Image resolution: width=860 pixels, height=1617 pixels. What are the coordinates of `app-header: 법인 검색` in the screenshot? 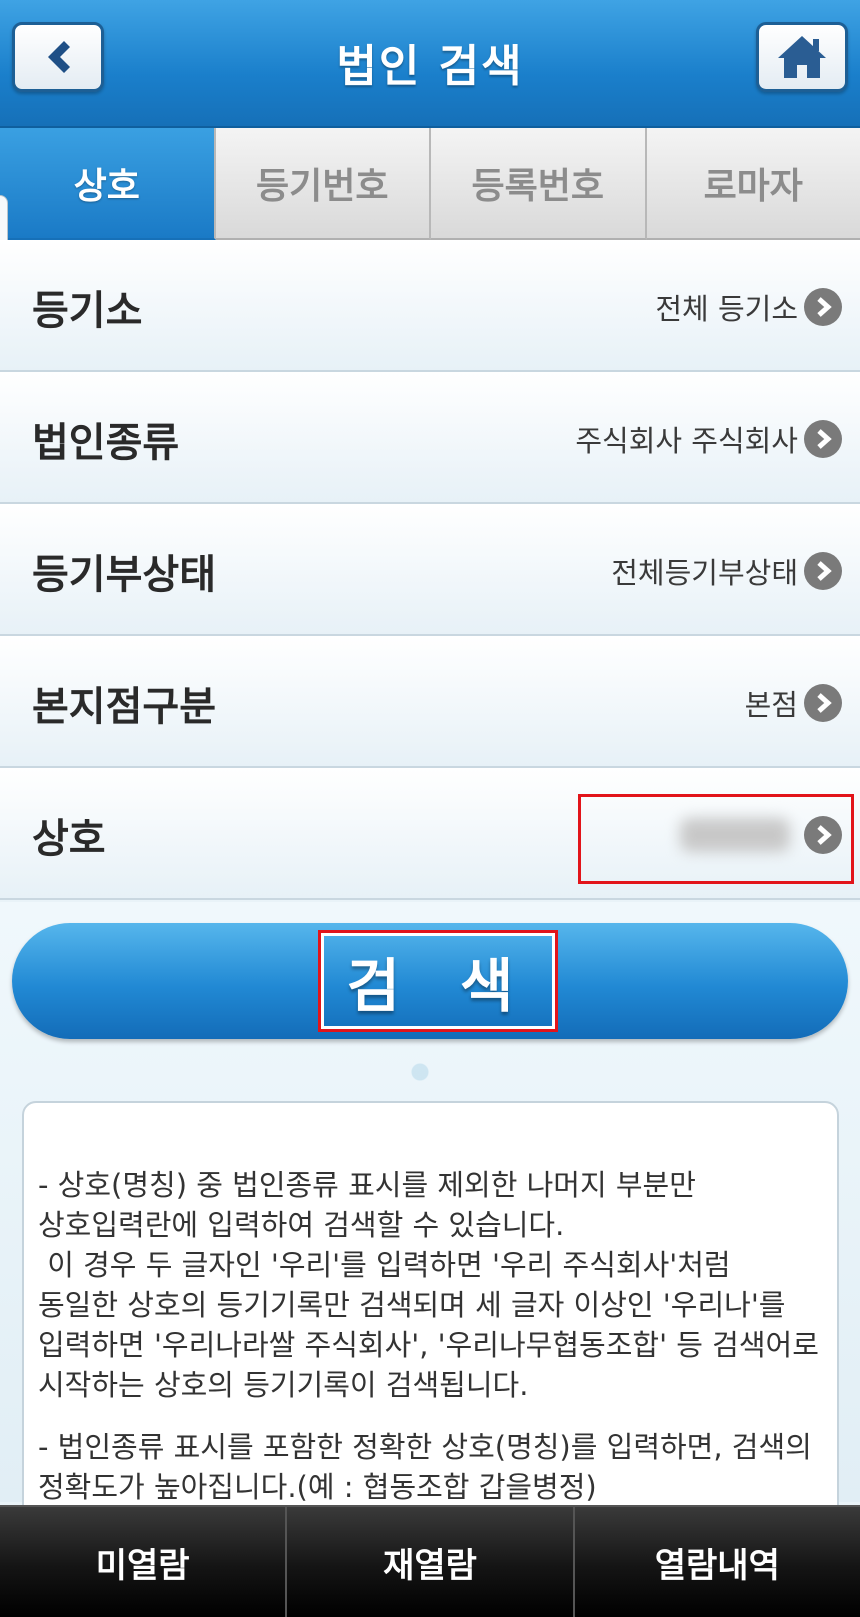 It's located at (430, 64).